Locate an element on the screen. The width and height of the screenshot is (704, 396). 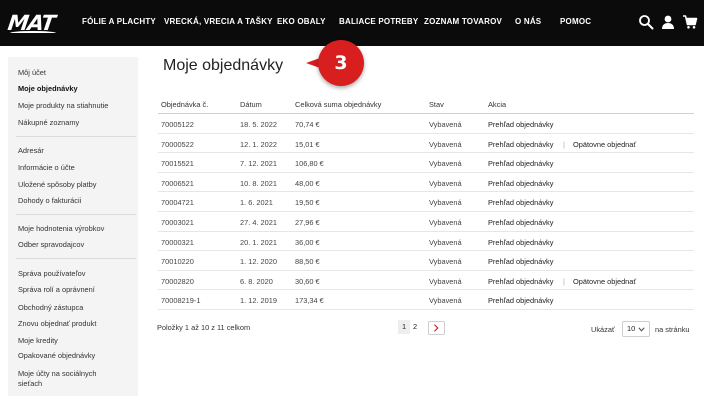
nav-folie-a-plachty: FÓLIE A PLACHTY is located at coordinates (119, 21).